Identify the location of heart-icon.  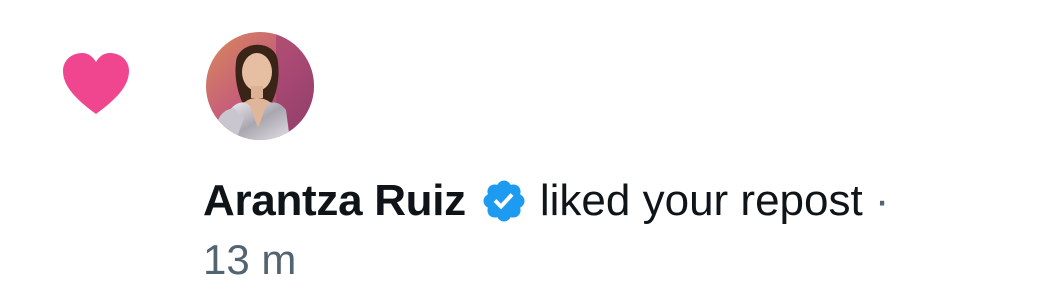
(96, 83).